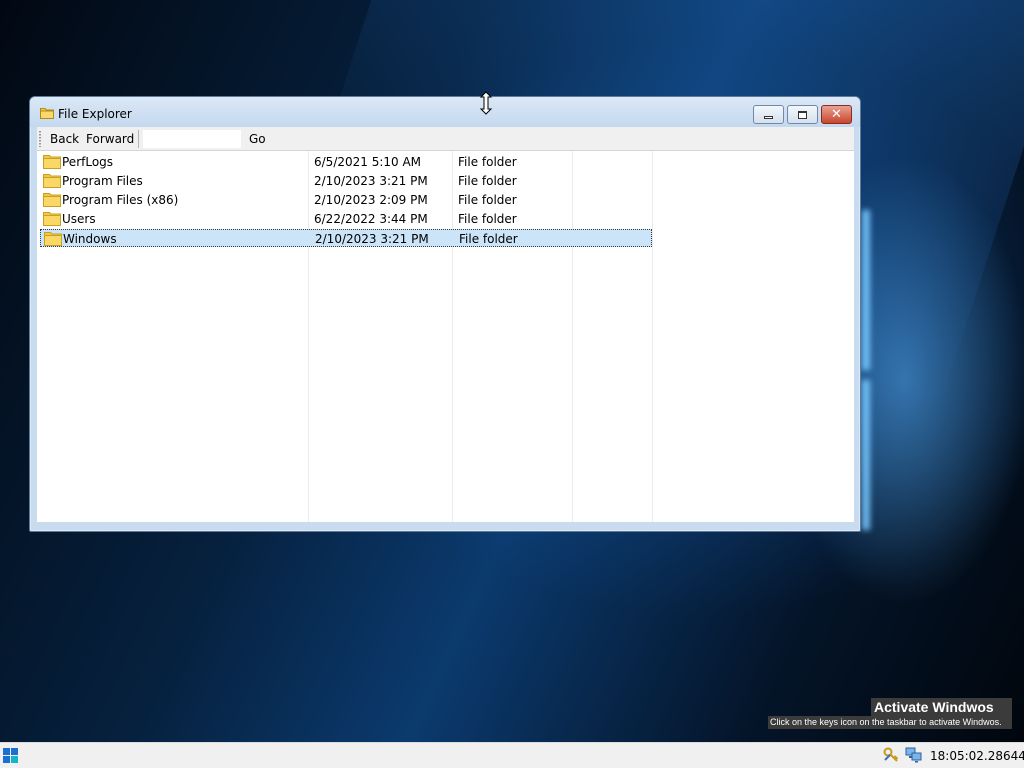 The image size is (1024, 768). What do you see at coordinates (486, 104) in the screenshot?
I see `resize-cursor-icon` at bounding box center [486, 104].